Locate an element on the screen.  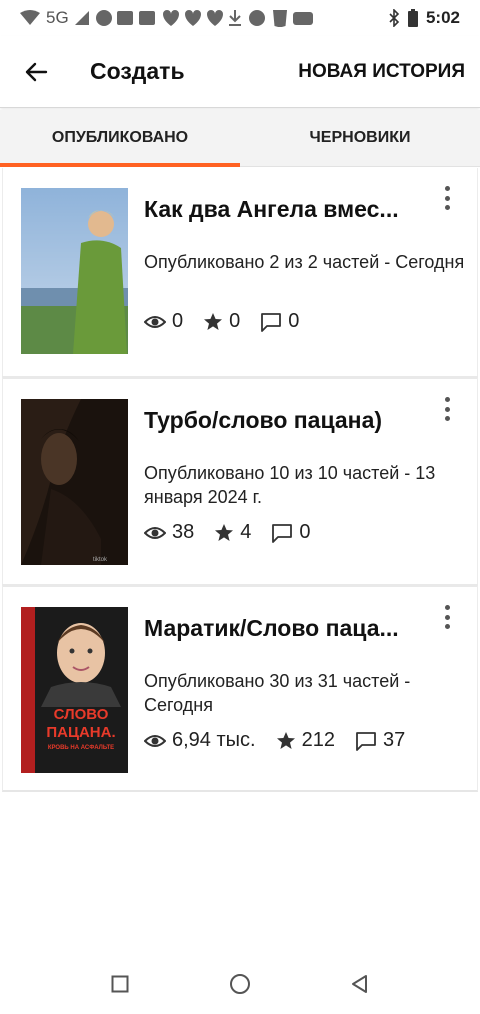
story-cover: СЛОВО ПАЦАНА. КРОВЬ НА АСФАЛЬТЕ is located at coordinates (74, 690).